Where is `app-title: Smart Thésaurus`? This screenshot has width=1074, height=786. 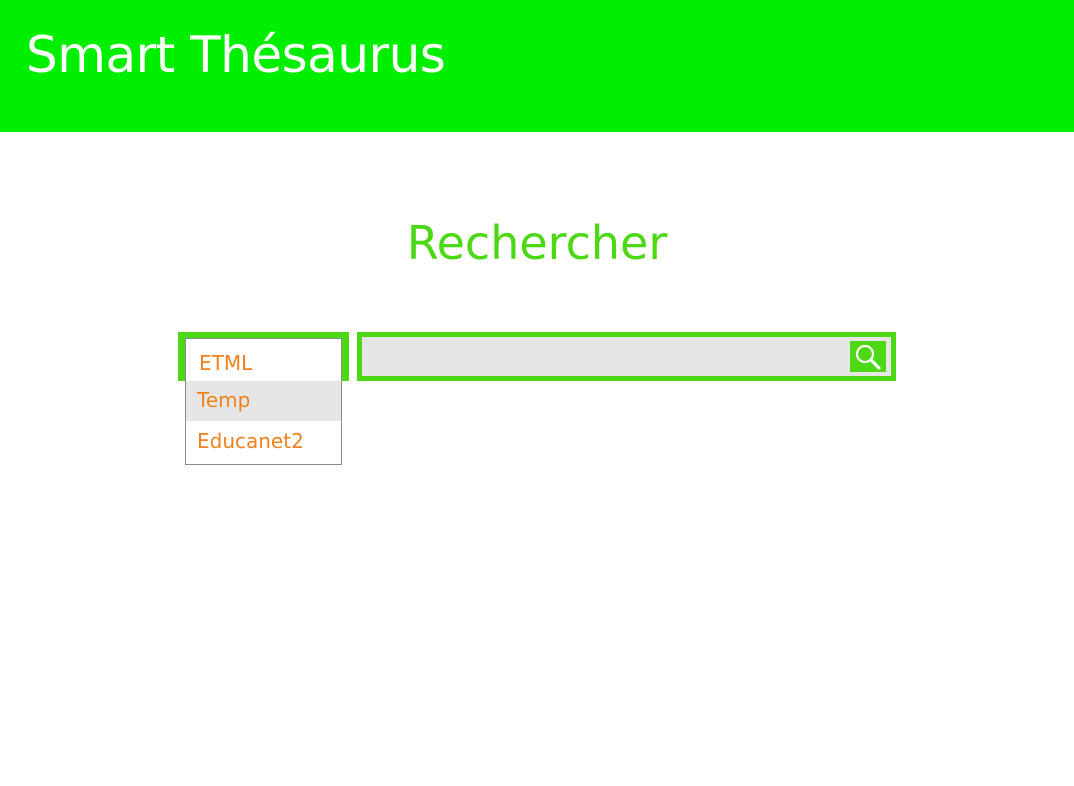
app-title: Smart Thésaurus is located at coordinates (236, 55).